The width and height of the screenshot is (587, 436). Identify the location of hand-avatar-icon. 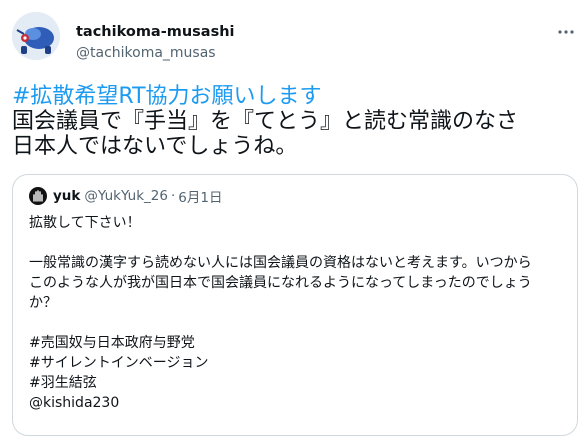
(38, 196).